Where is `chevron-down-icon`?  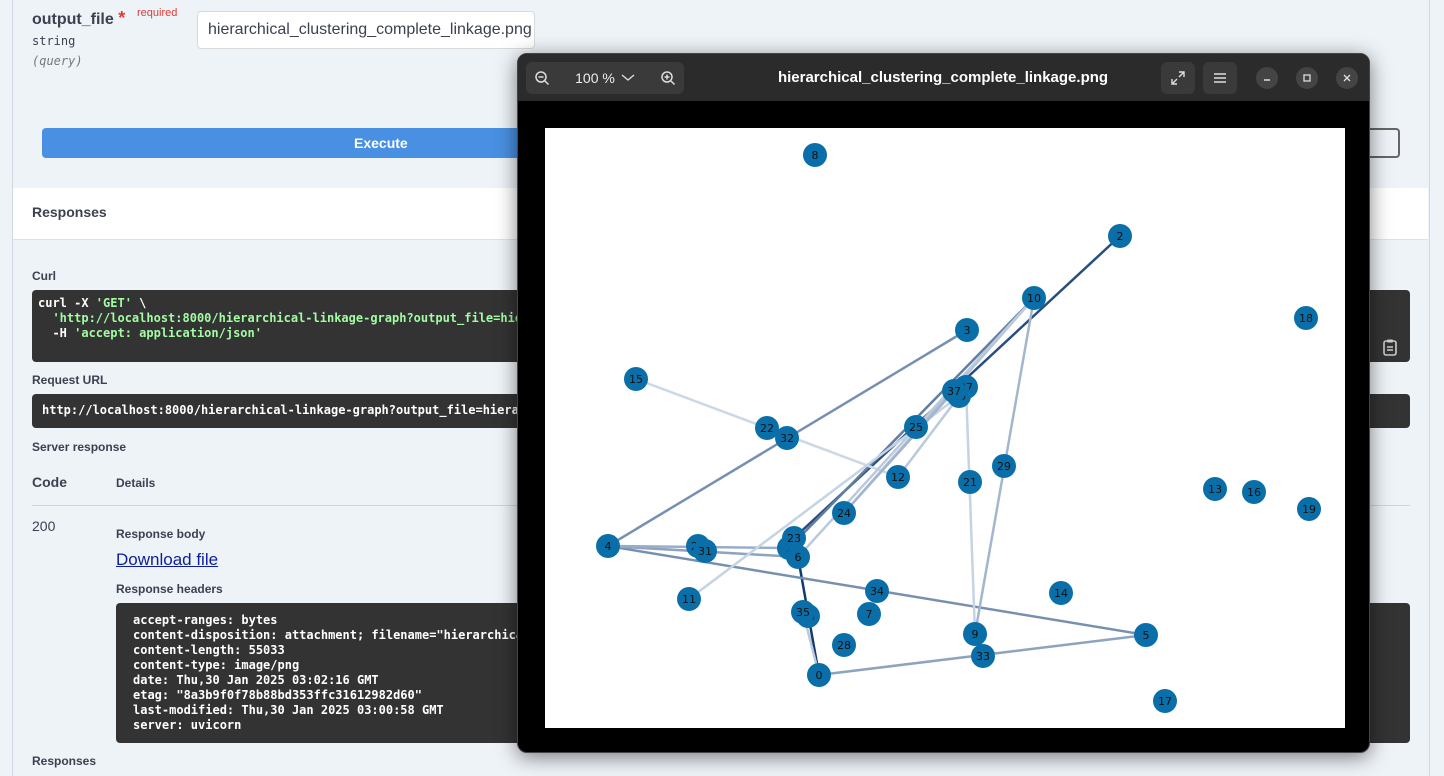 chevron-down-icon is located at coordinates (628, 77).